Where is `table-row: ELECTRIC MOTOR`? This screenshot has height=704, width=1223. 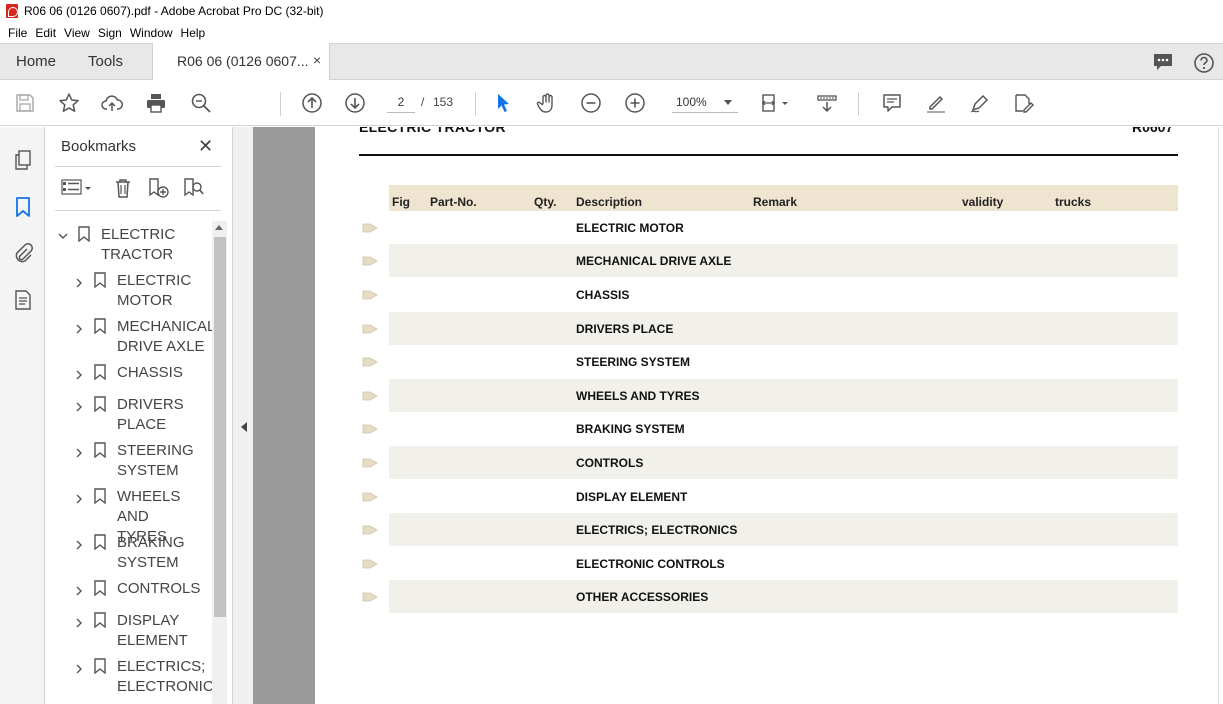
table-row: ELECTRIC MOTOR is located at coordinates (783, 227).